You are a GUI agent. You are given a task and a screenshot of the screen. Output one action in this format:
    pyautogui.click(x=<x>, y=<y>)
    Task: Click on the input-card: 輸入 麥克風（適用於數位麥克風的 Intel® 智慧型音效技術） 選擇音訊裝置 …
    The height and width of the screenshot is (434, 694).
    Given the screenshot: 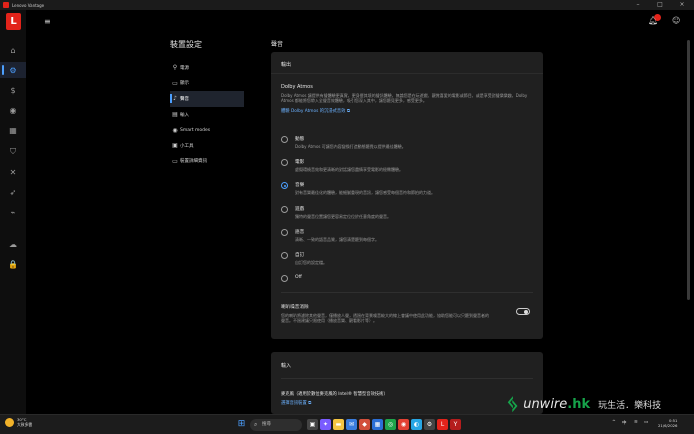 What is the action you would take?
    pyautogui.click(x=407, y=383)
    